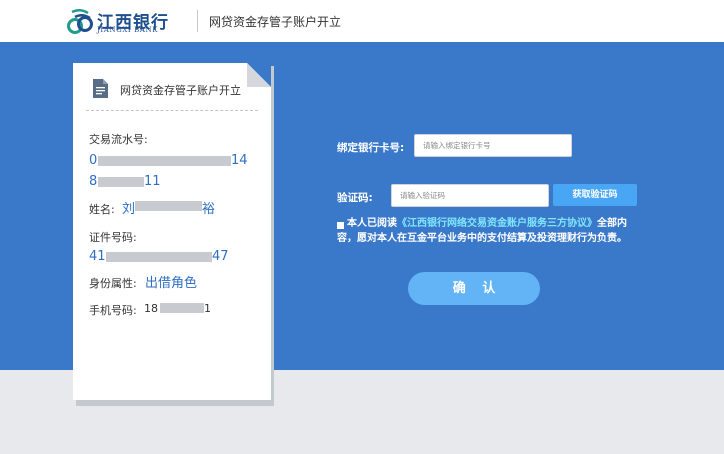 The height and width of the screenshot is (454, 724). I want to click on id-value-start: 41, so click(97, 256).